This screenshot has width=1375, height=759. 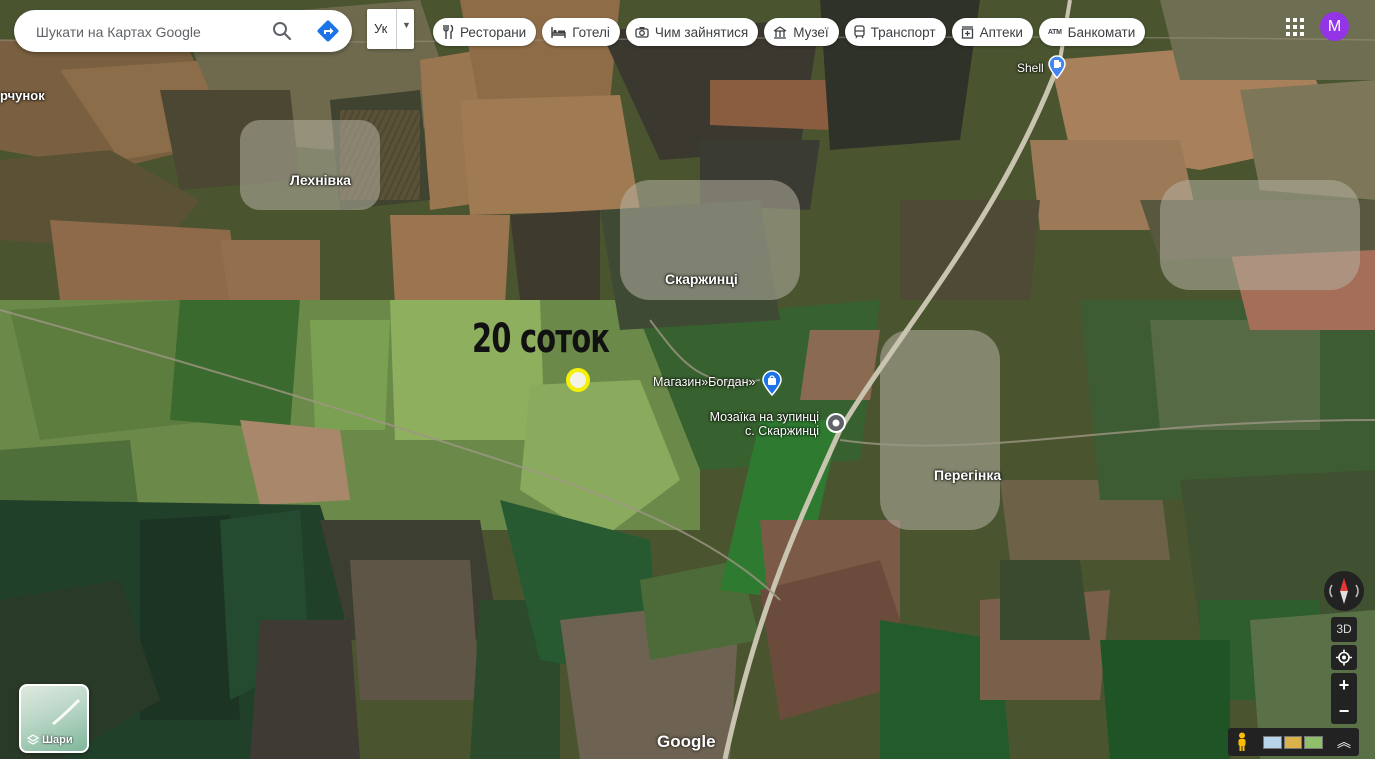 What do you see at coordinates (1101, 32) in the screenshot?
I see `chip-label: Банкомати` at bounding box center [1101, 32].